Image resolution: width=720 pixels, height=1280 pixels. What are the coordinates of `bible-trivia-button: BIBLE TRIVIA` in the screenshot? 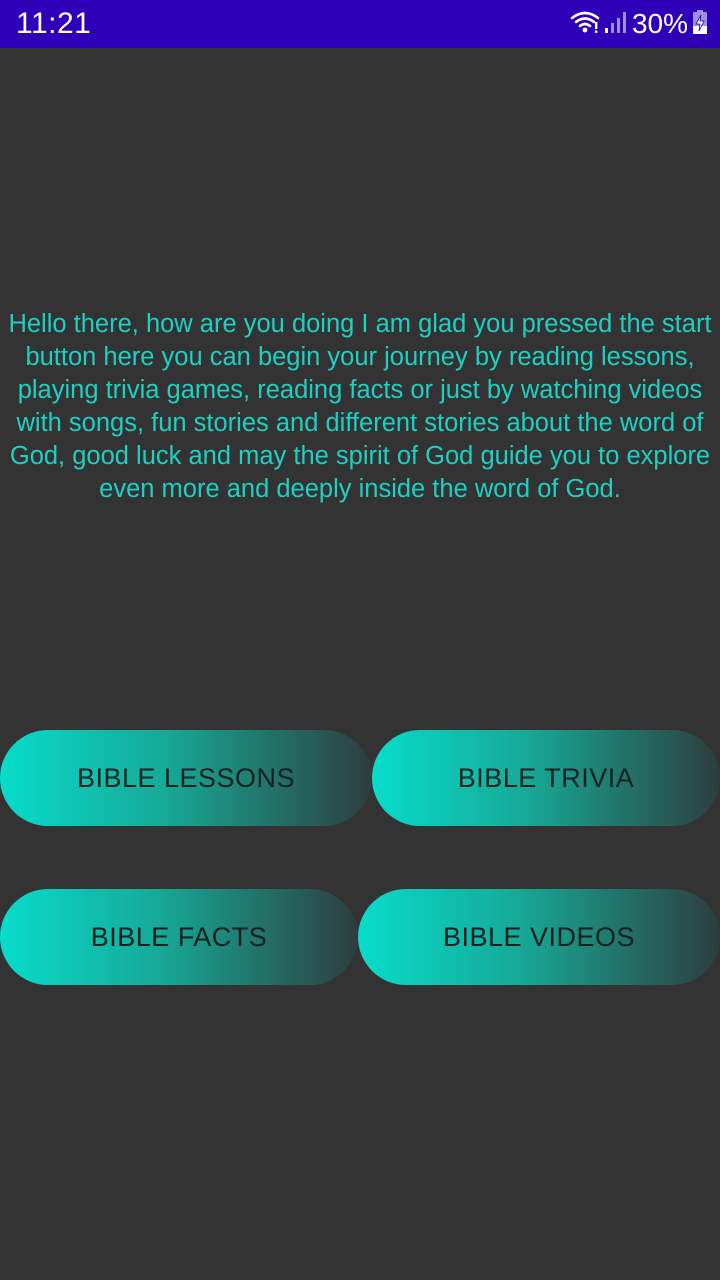 It's located at (546, 778).